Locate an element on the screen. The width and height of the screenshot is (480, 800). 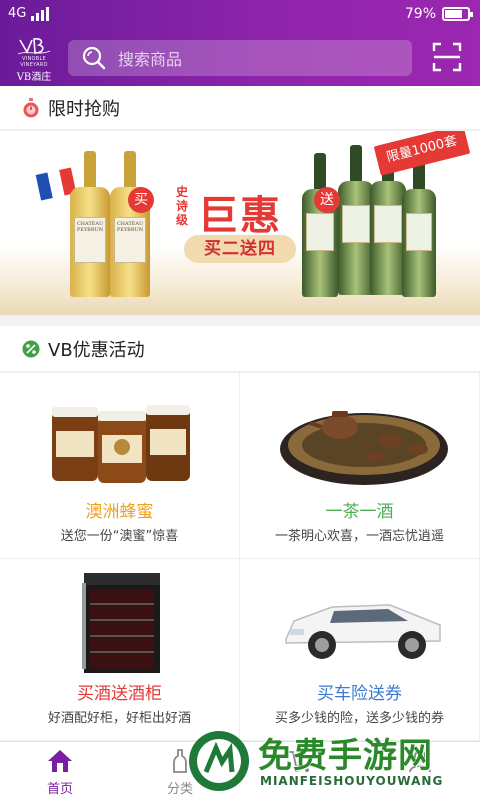
tab-label: 首页 is located at coordinates (59, 789).